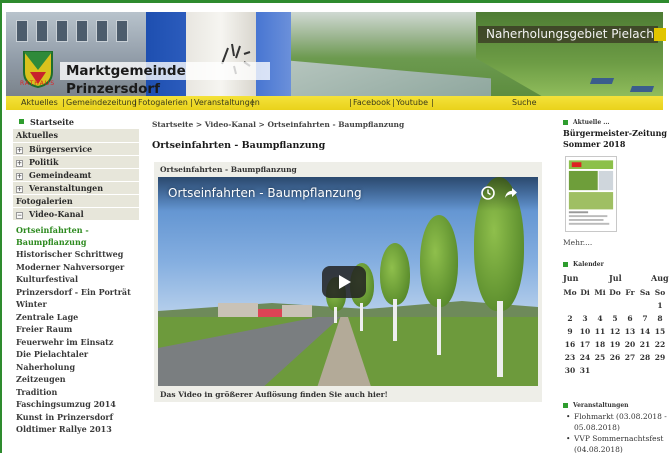 The height and width of the screenshot is (453, 669). What do you see at coordinates (600, 292) in the screenshot?
I see `calendar-weekday: Mi` at bounding box center [600, 292].